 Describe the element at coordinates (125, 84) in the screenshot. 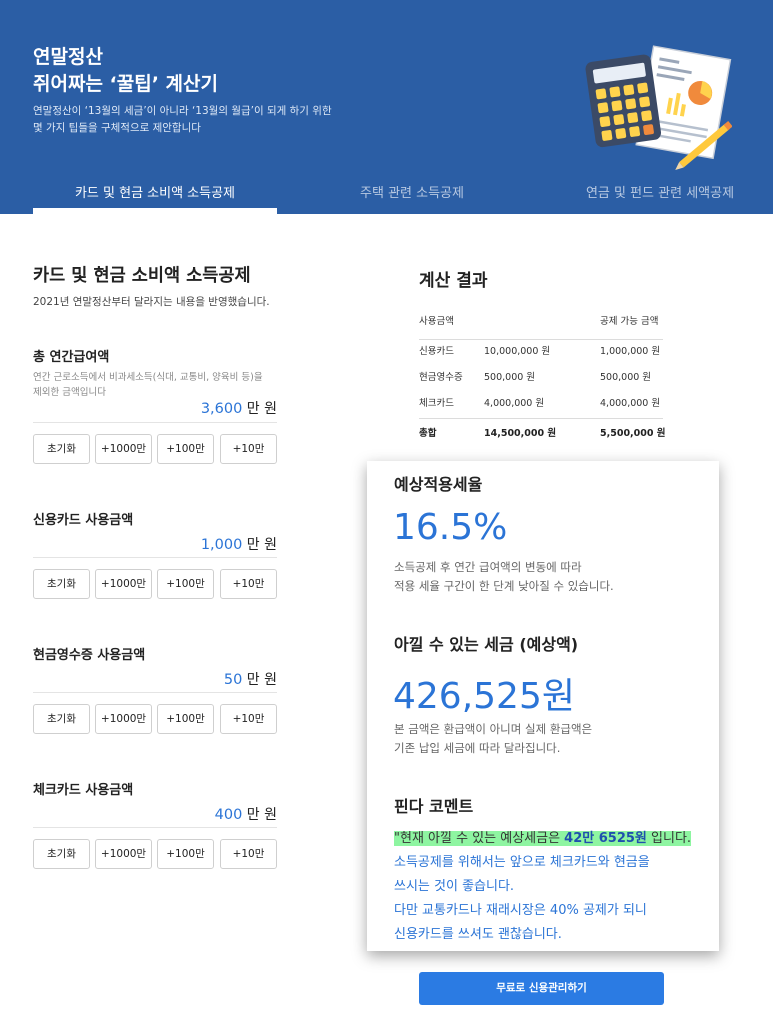

I see `page-title-line2: 쥐어짜는 ‘꿀팁’ 계산기` at that location.